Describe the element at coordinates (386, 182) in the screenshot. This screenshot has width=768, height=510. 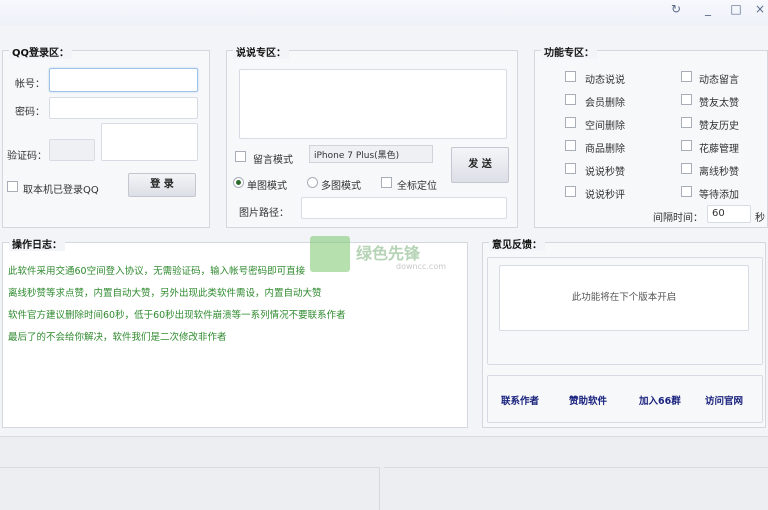
I see `fullscreen-checkbox` at that location.